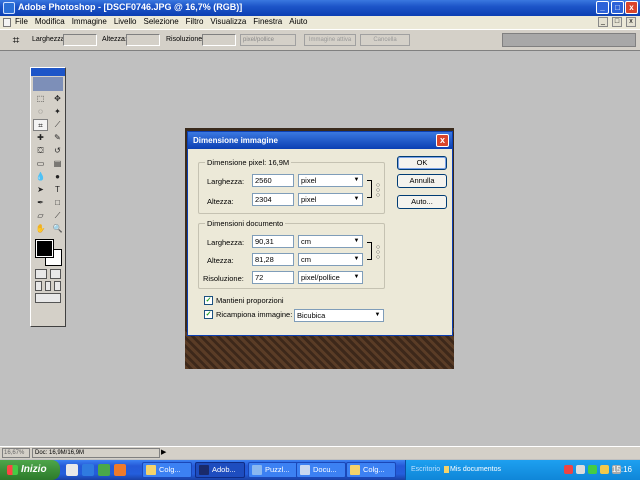 This screenshot has height=480, width=640. What do you see at coordinates (21, 21) in the screenshot?
I see `menu-file: File` at bounding box center [21, 21].